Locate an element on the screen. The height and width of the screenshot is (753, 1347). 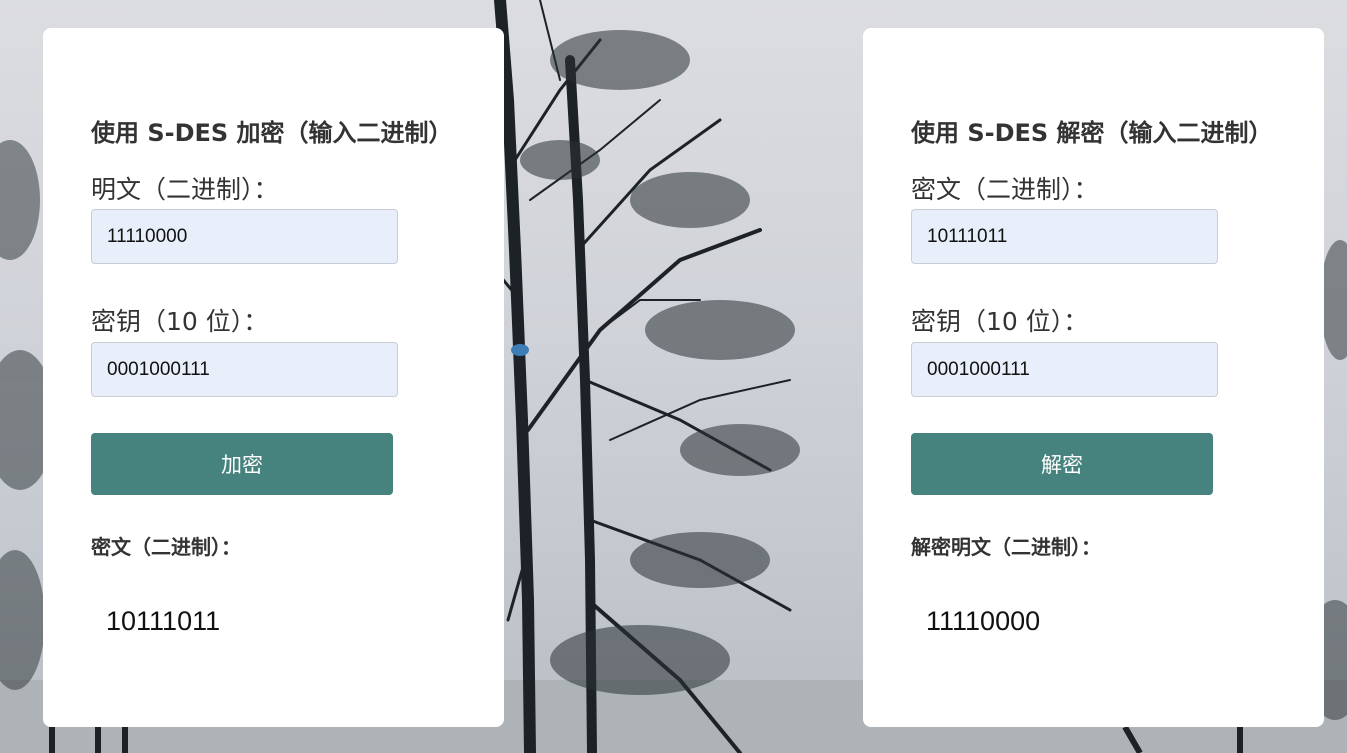
ciphertext-result-value: 10111011 is located at coordinates (163, 621).